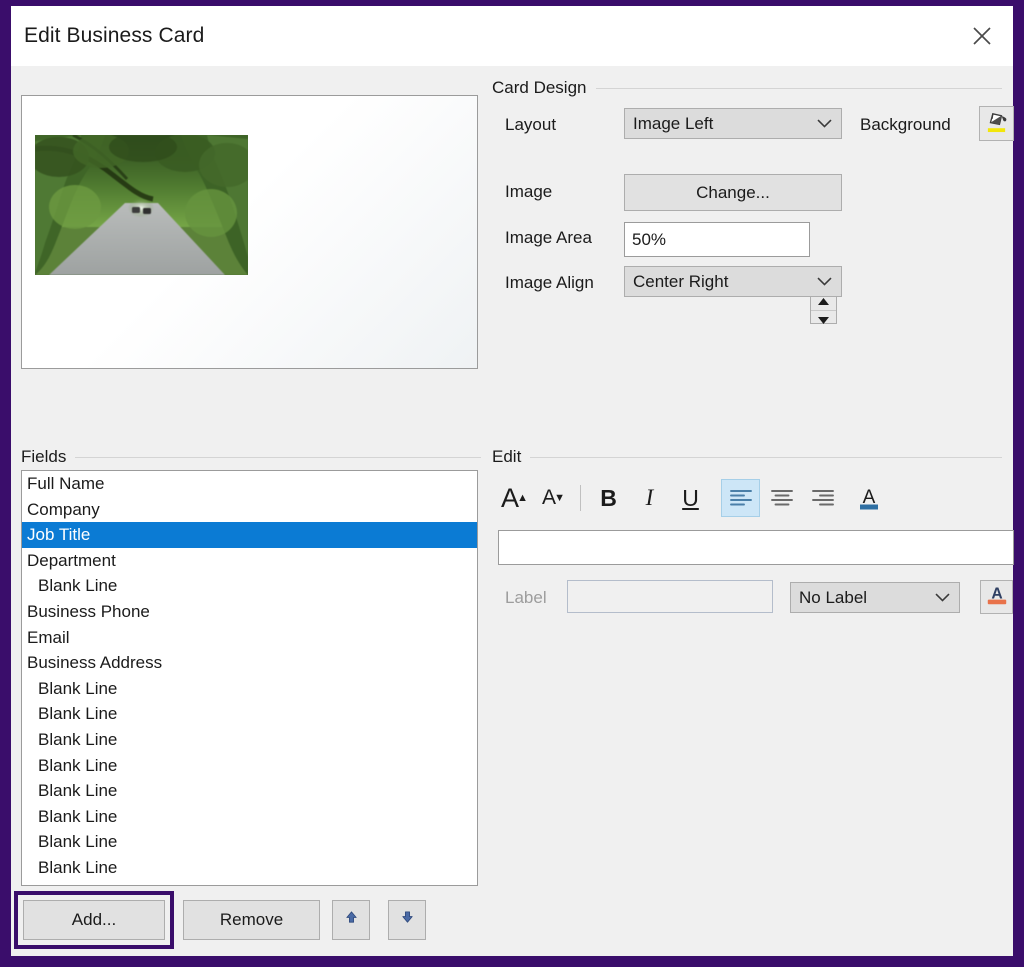  I want to click on align-left-icon, so click(740, 498).